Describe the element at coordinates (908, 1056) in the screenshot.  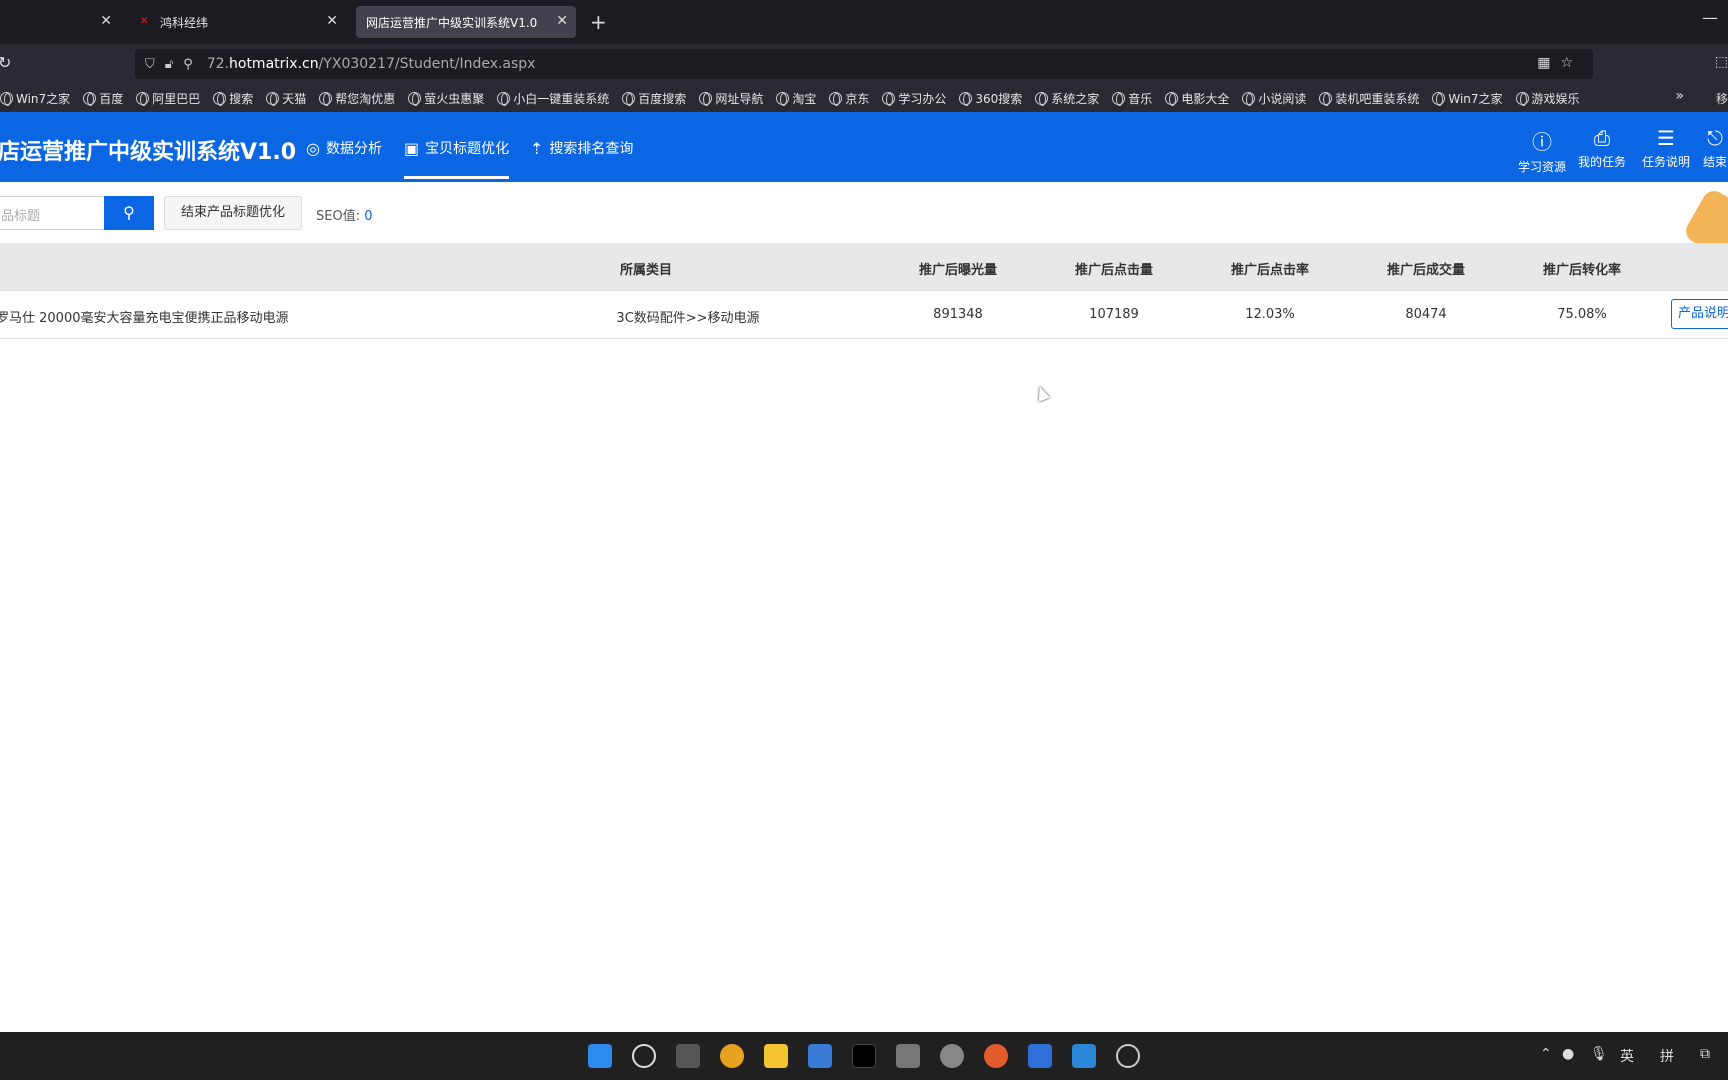
I see `calculator-icon` at that location.